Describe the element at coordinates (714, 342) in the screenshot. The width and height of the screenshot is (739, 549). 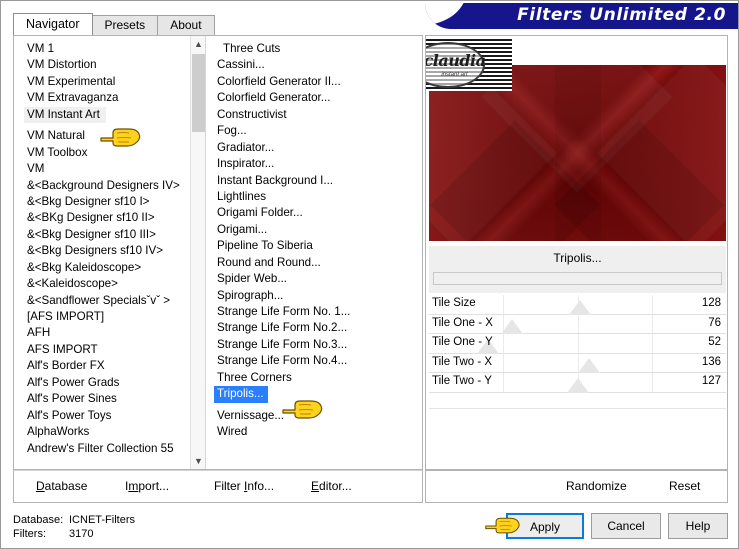
I see `parameter-value: 52` at that location.